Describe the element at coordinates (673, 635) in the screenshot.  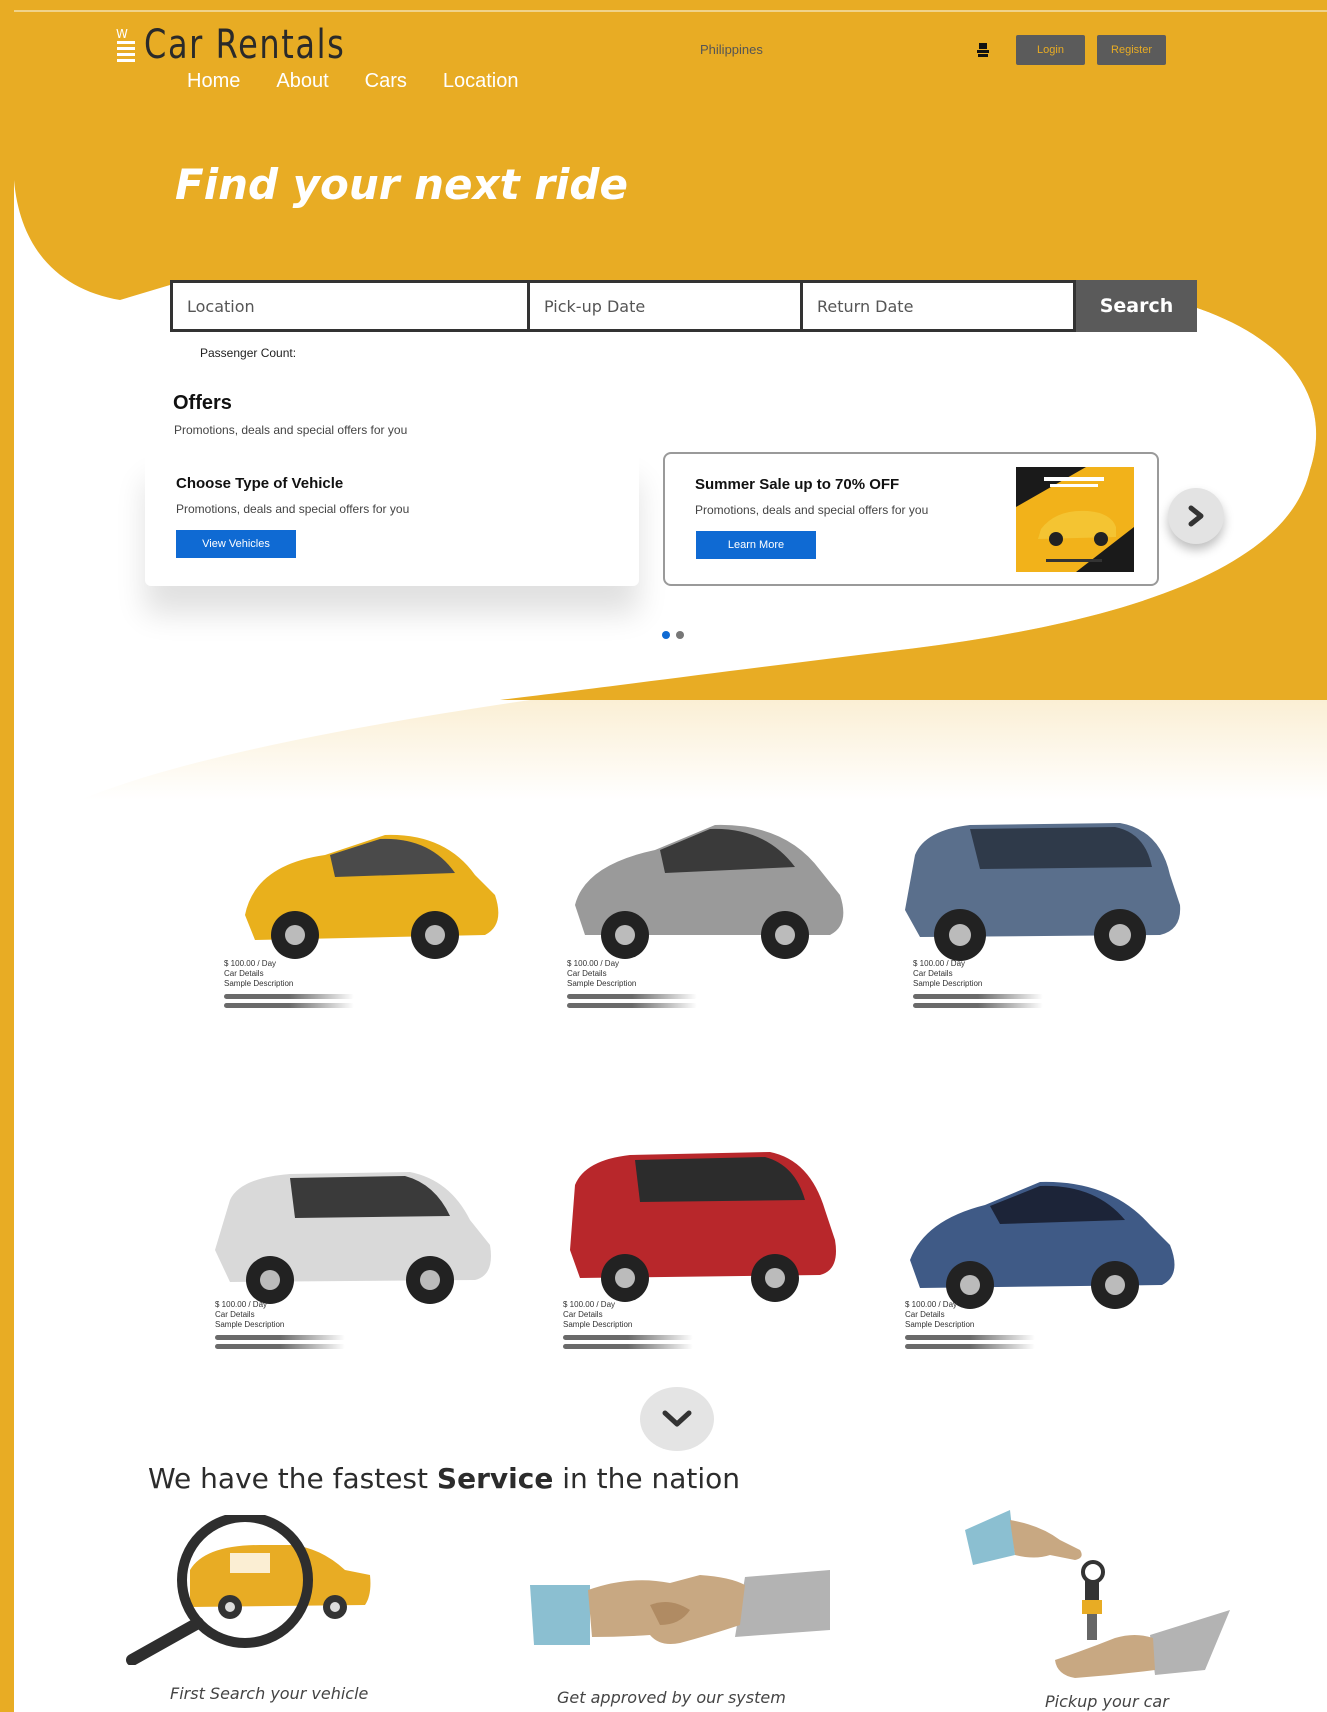
I see `carousel-dots` at that location.